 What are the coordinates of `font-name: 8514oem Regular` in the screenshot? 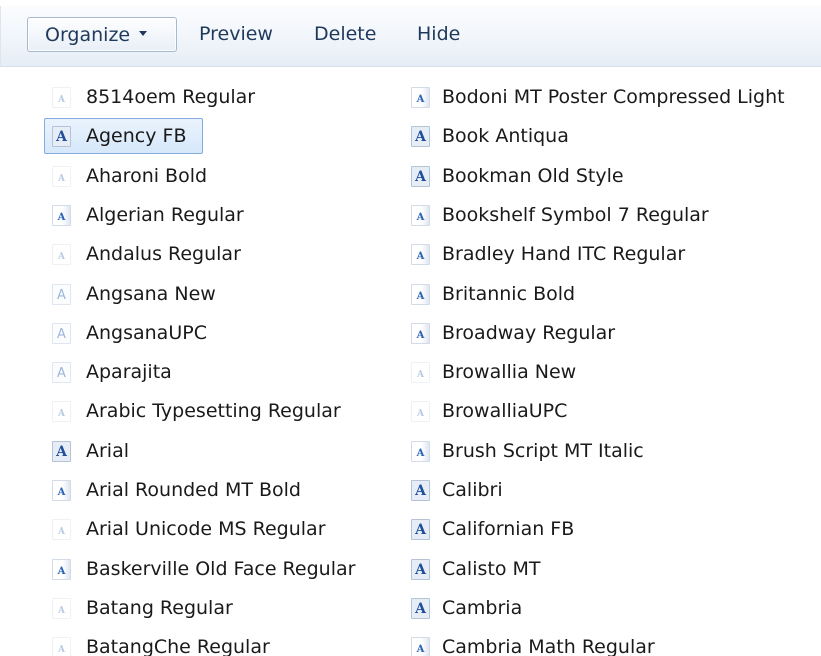 It's located at (171, 97).